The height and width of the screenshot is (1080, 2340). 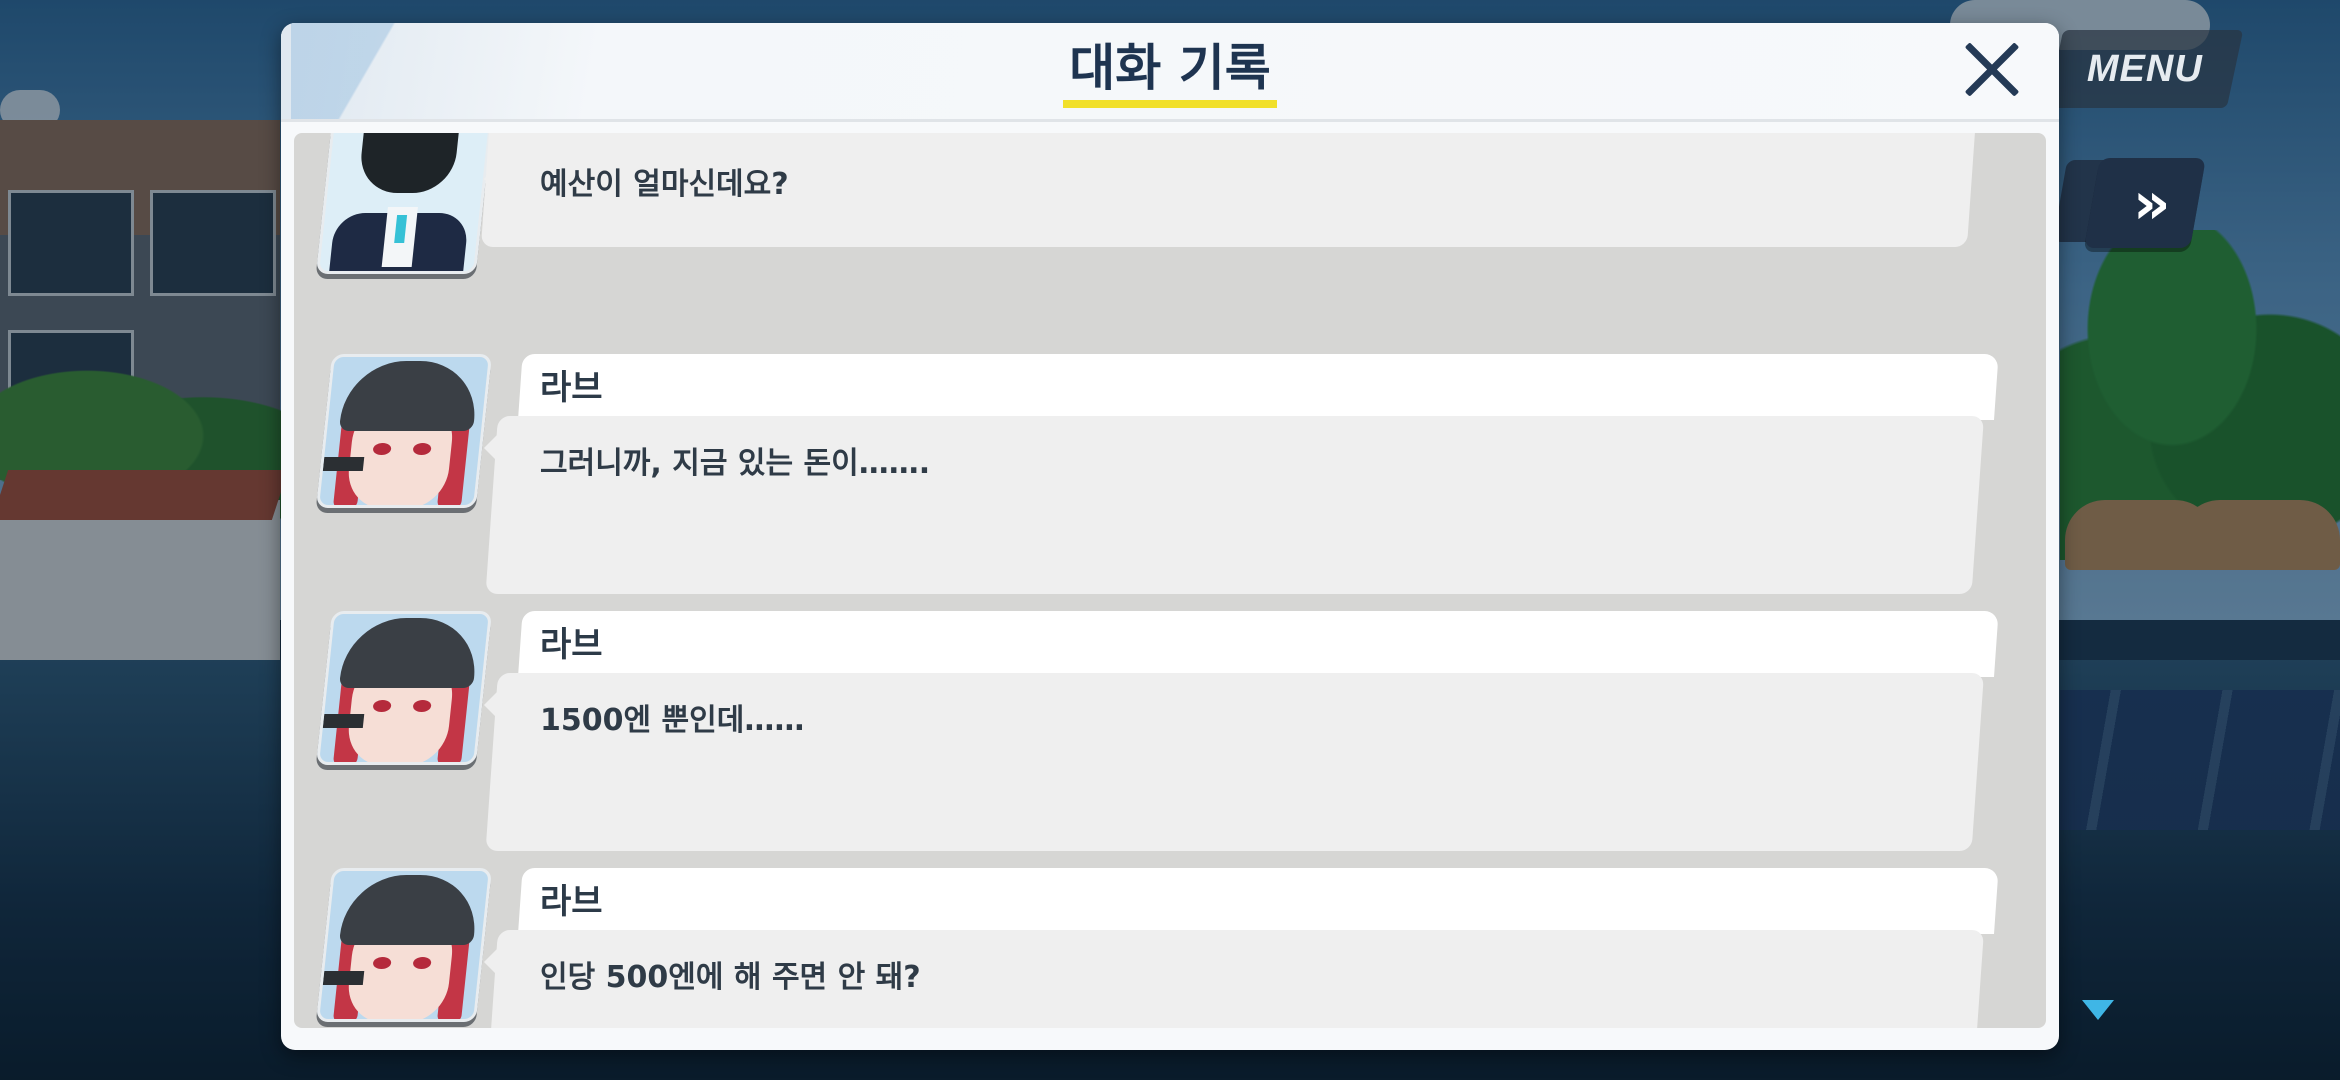 I want to click on message-text: 예산이 얼마신데요?, so click(x=664, y=184).